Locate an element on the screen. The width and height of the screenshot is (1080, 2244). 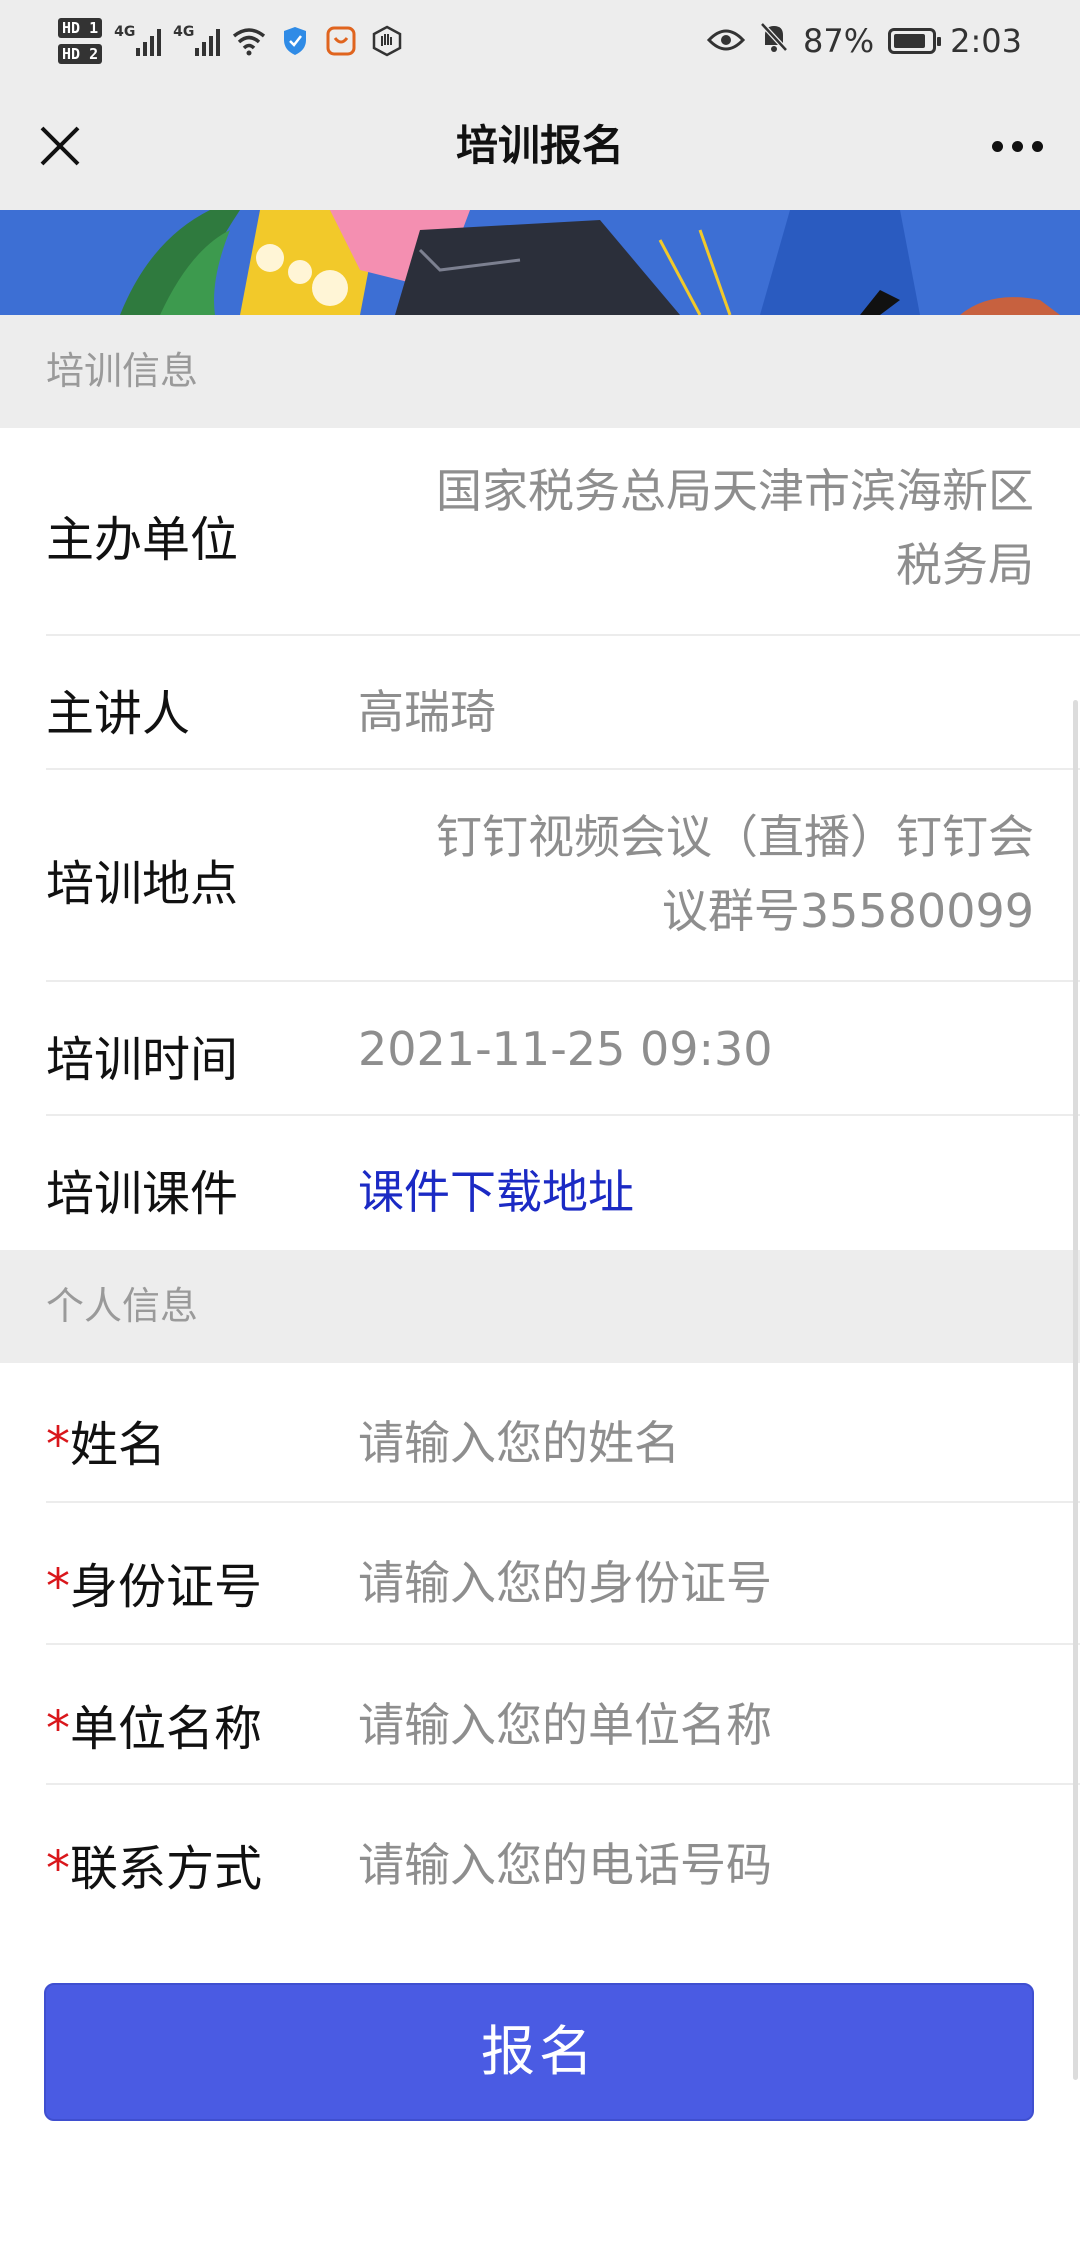
banner-image is located at coordinates (540, 262).